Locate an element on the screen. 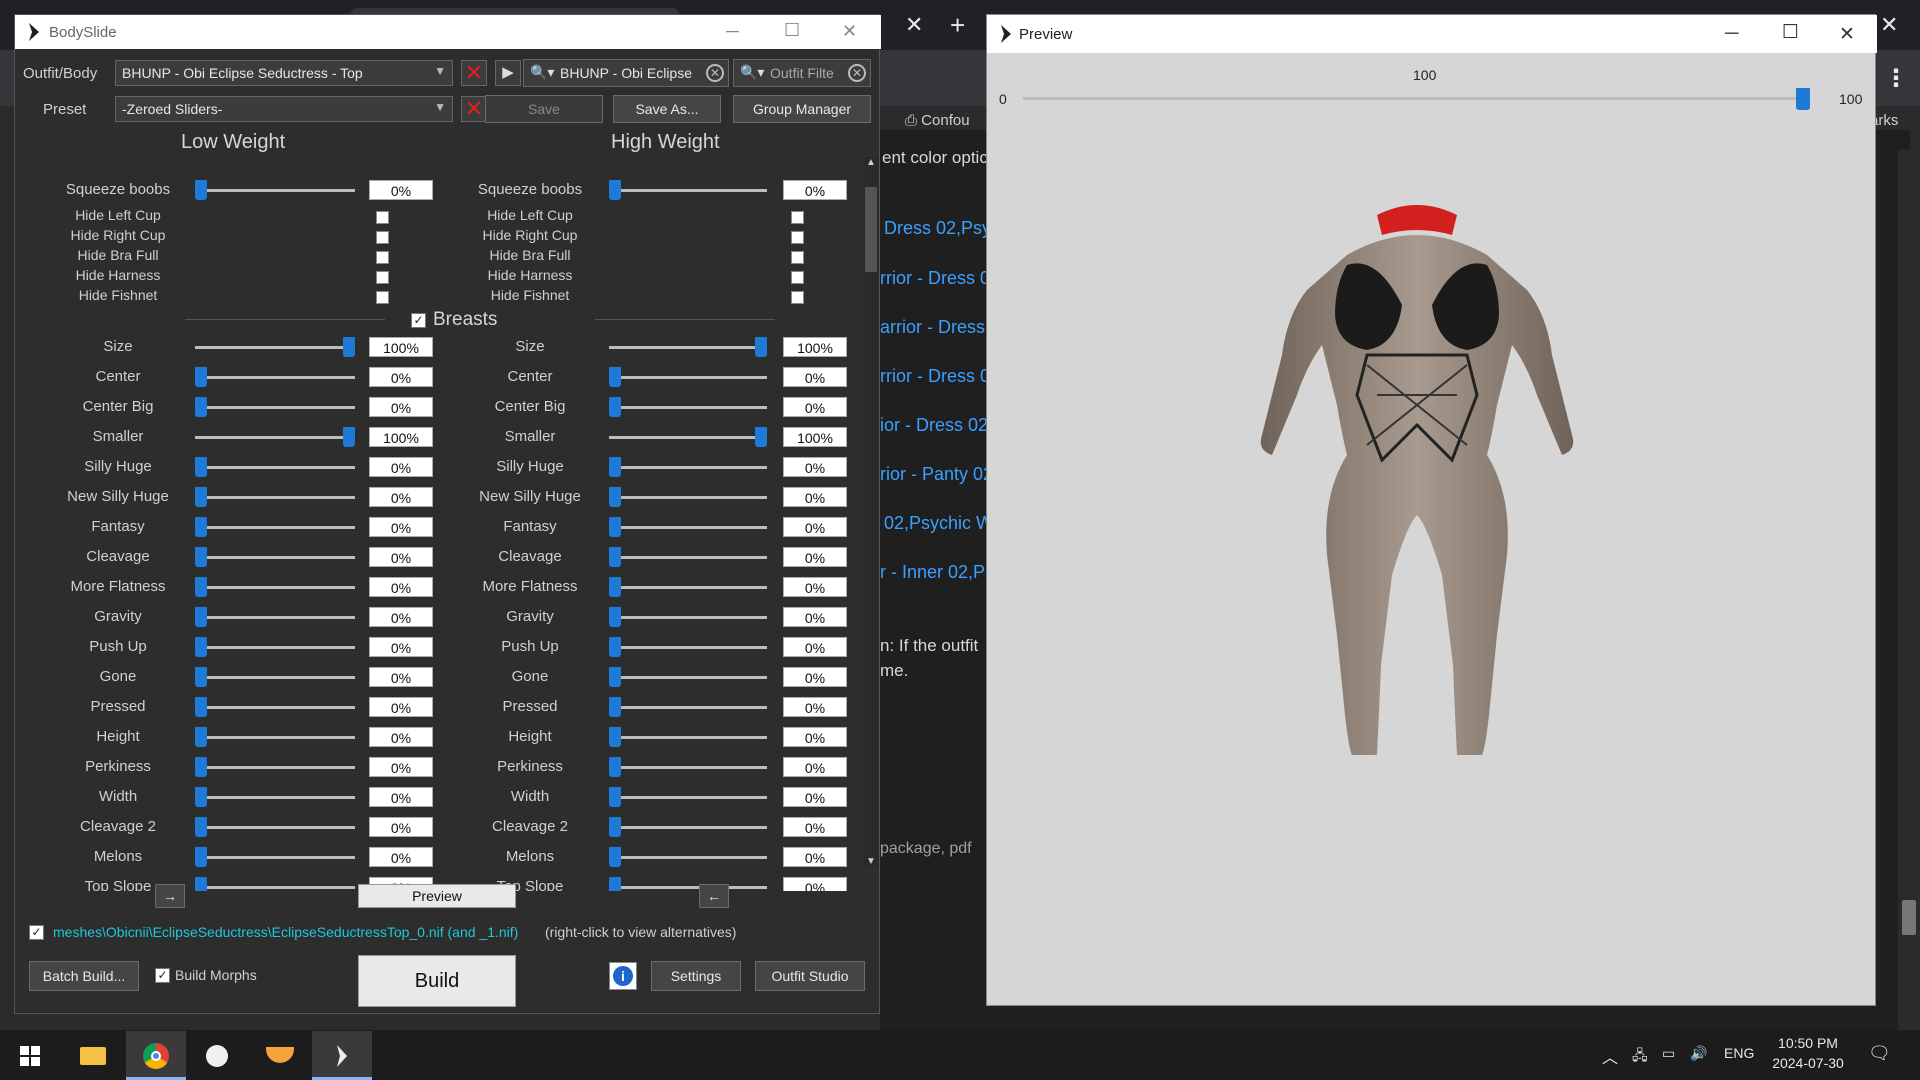 The height and width of the screenshot is (1080, 1920). close-icon: ✕ is located at coordinates (1847, 34).